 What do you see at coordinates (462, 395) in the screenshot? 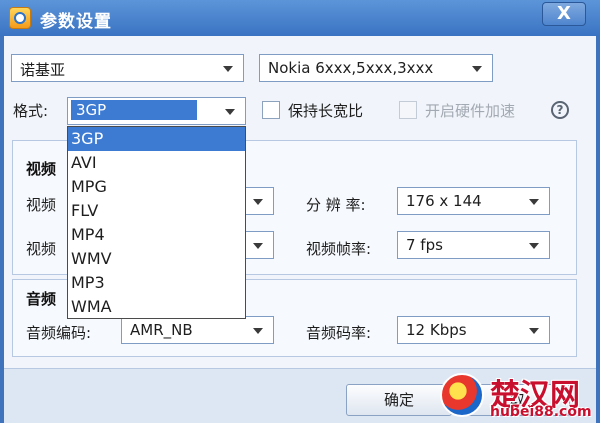
I see `watermark-logo-icon` at bounding box center [462, 395].